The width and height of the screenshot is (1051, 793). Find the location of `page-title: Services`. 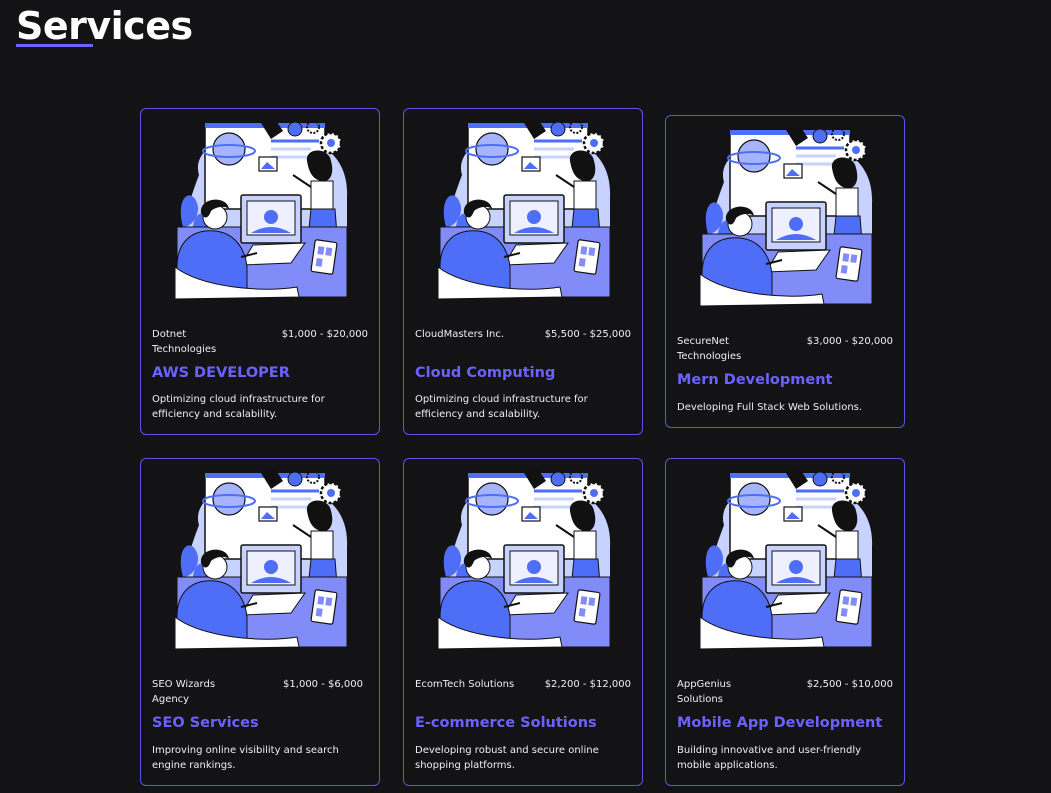

page-title: Services is located at coordinates (104, 26).